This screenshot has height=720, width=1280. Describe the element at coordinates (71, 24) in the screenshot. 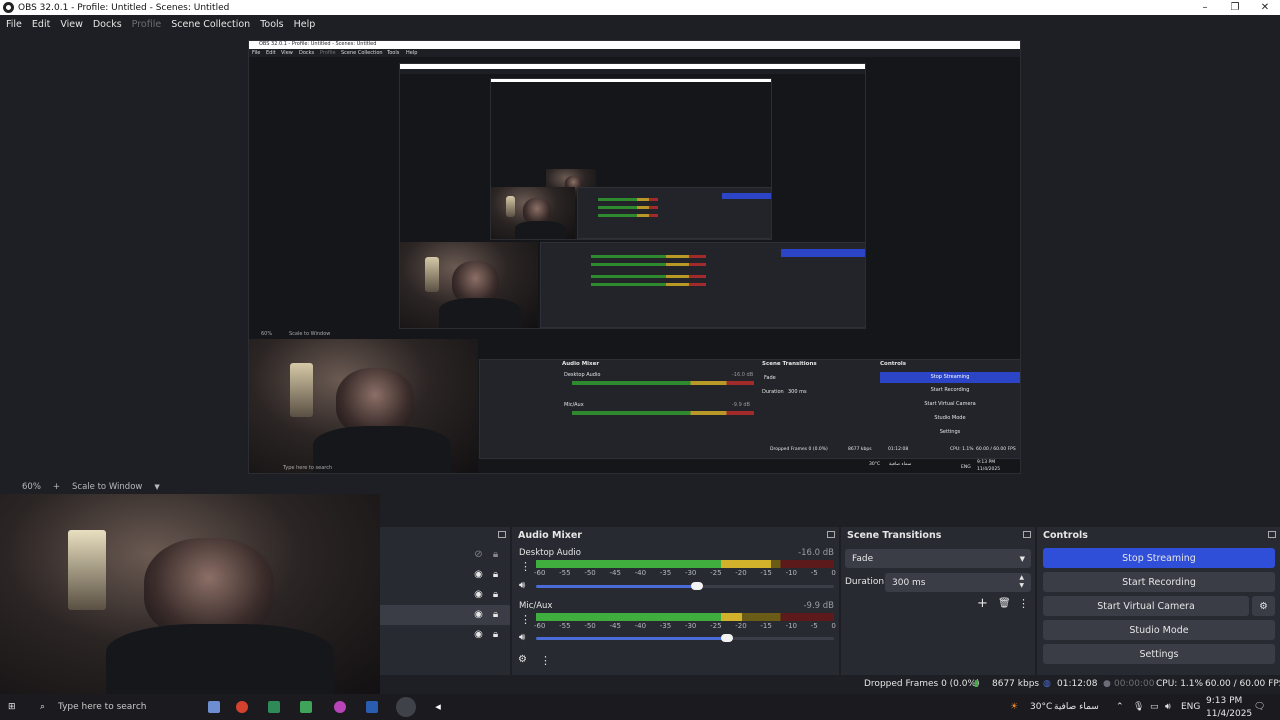

I see `menu-view: View` at that location.